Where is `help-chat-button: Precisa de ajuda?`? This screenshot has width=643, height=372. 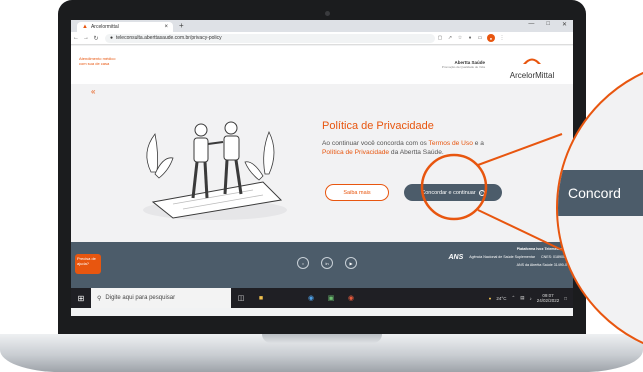
help-chat-button: Precisa de ajuda? is located at coordinates (88, 264).